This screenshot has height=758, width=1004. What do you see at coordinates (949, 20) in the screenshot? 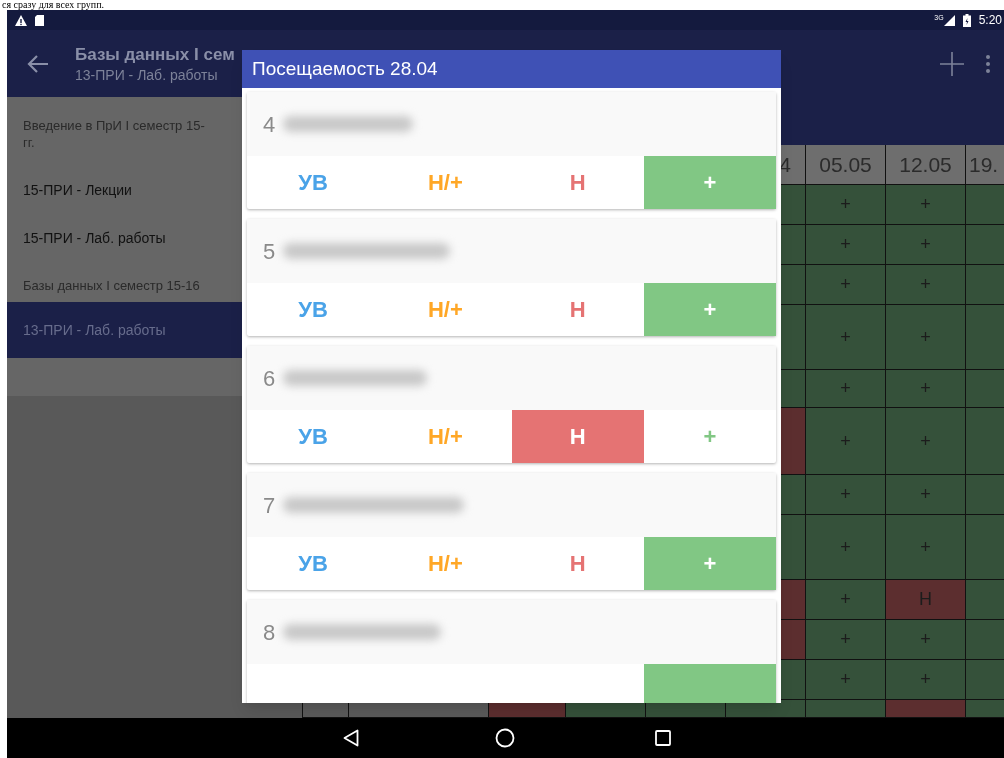
I see `signal-icon` at bounding box center [949, 20].